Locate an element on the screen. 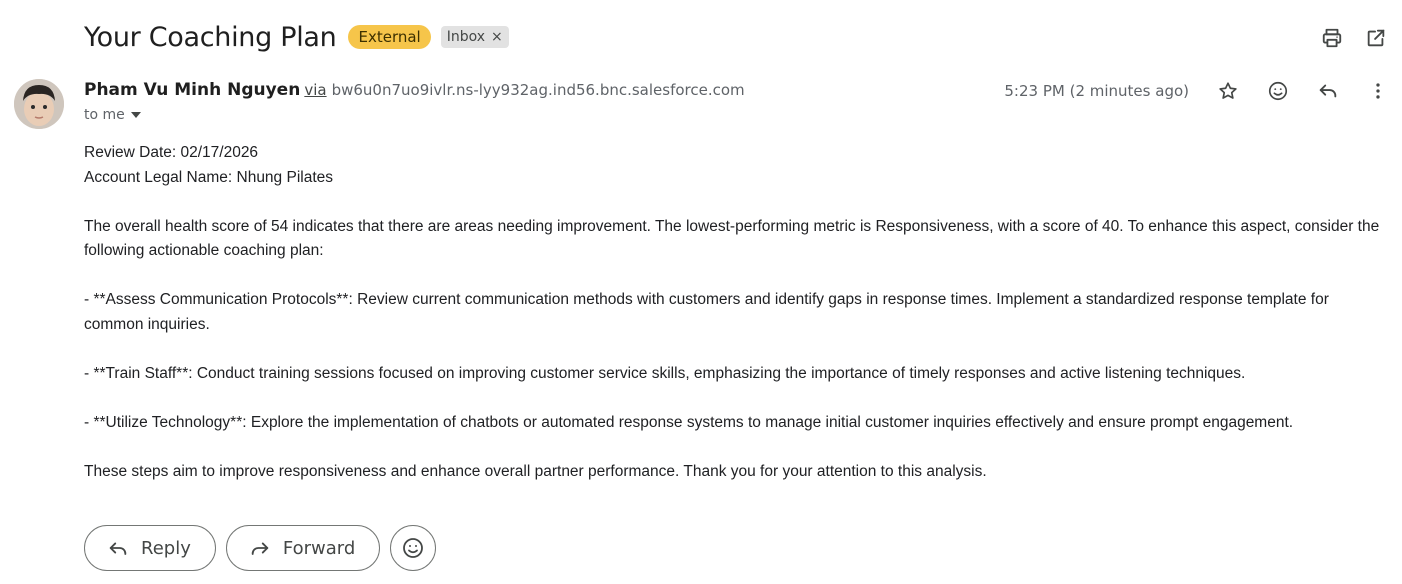 The height and width of the screenshot is (584, 1402). print-icon is located at coordinates (1332, 38).